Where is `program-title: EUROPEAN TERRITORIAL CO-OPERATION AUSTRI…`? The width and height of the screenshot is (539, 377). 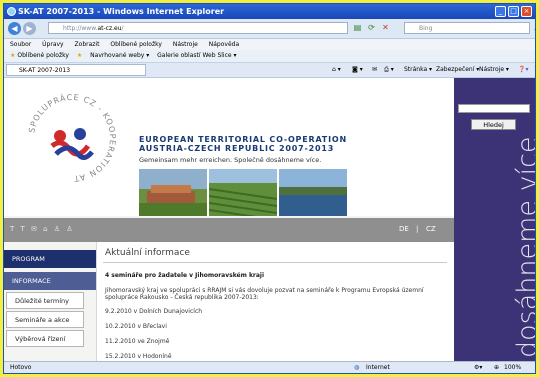
program-title: EUROPEAN TERRITORIAL CO-OPERATION AUSTRI… is located at coordinates (243, 144).